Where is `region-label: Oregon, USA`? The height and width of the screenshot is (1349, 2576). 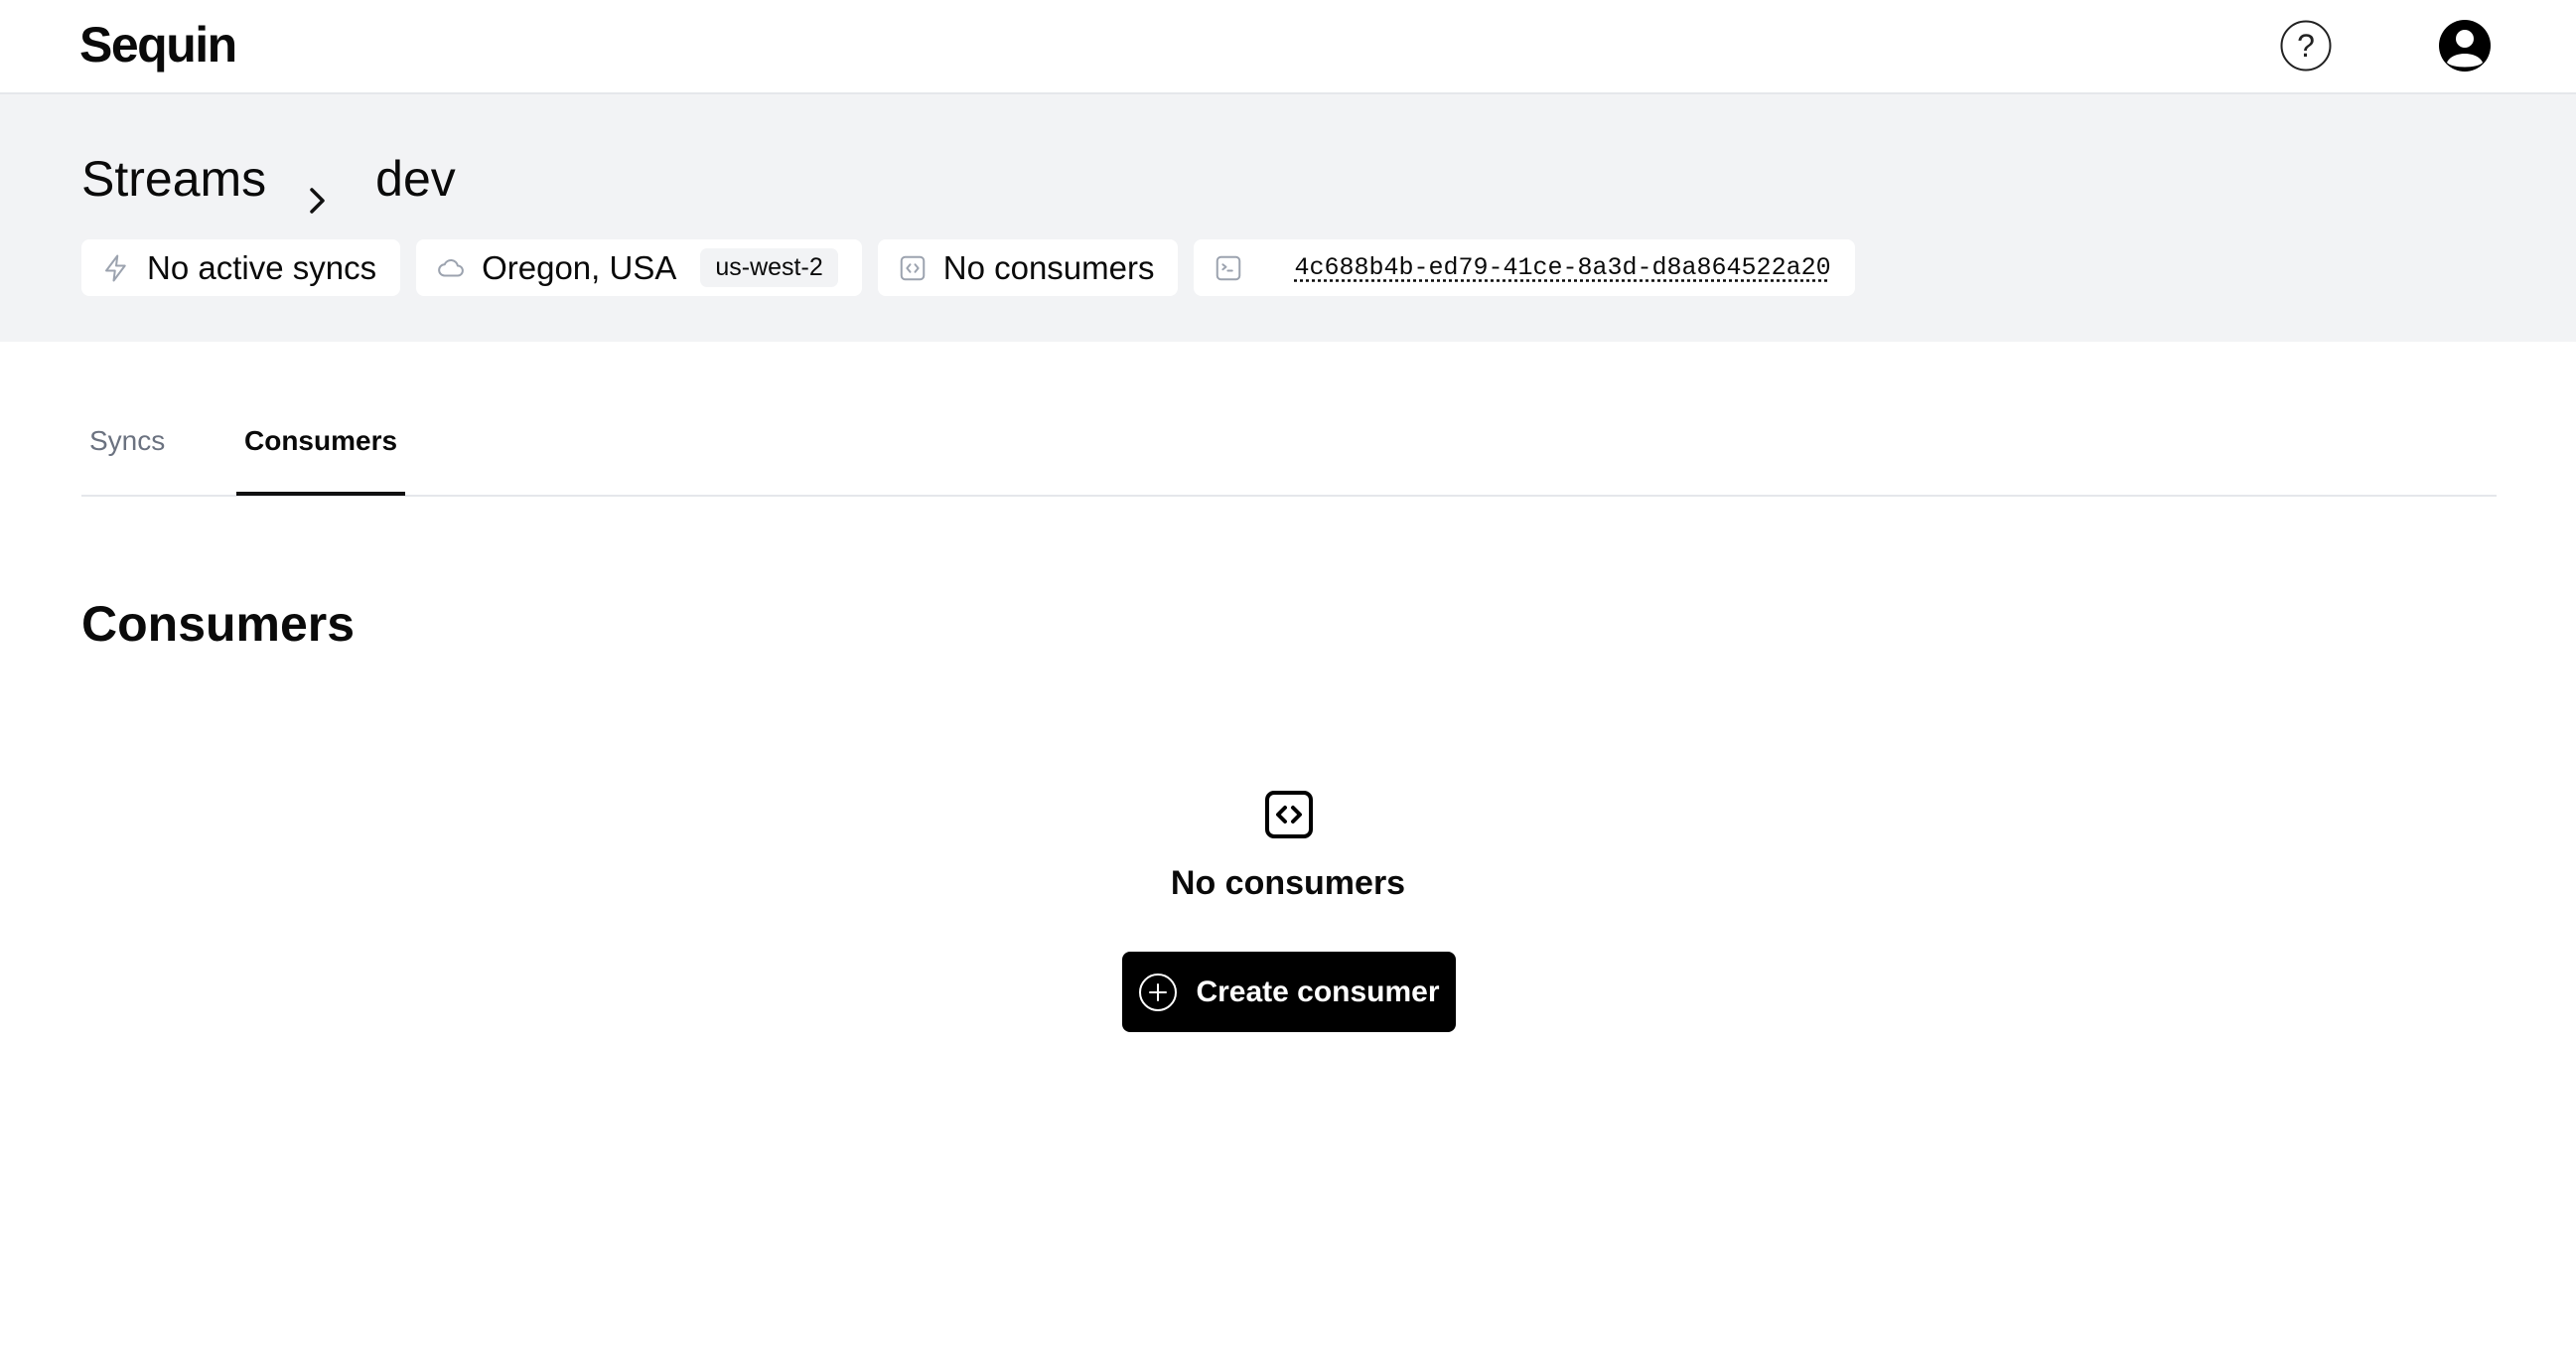
region-label: Oregon, USA is located at coordinates (579, 267).